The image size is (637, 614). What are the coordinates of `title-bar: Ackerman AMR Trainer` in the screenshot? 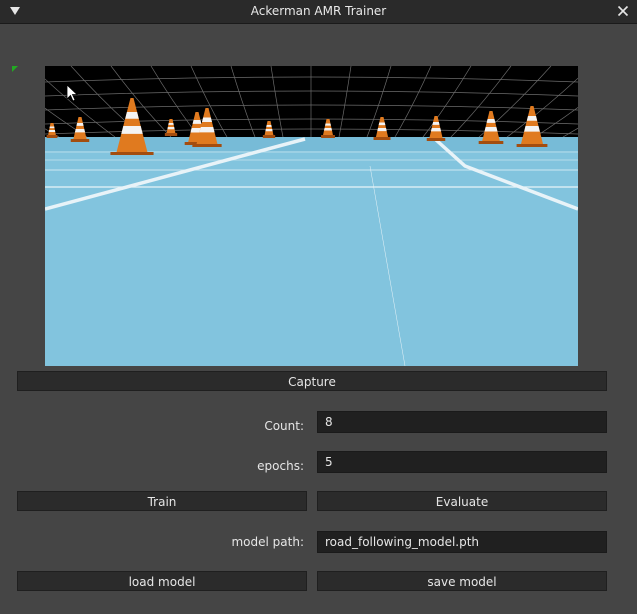 It's located at (318, 12).